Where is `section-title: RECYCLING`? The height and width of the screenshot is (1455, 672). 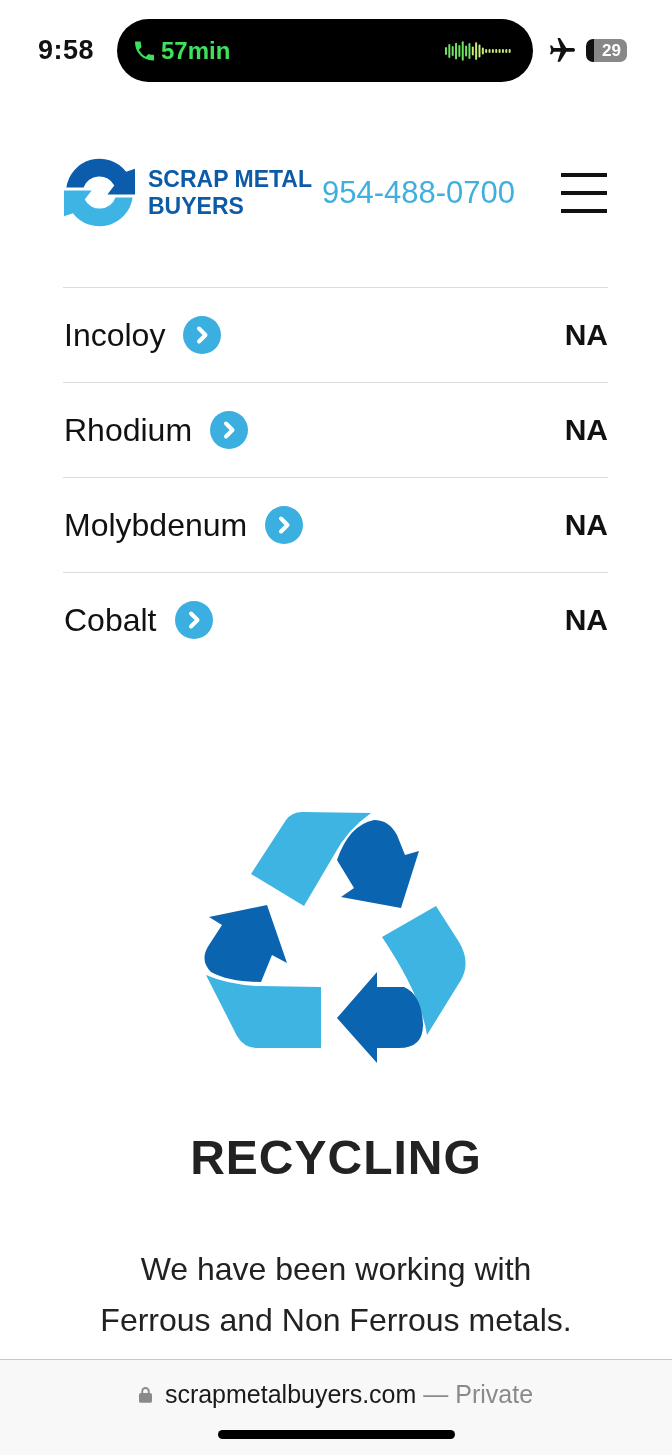 section-title: RECYCLING is located at coordinates (336, 1158).